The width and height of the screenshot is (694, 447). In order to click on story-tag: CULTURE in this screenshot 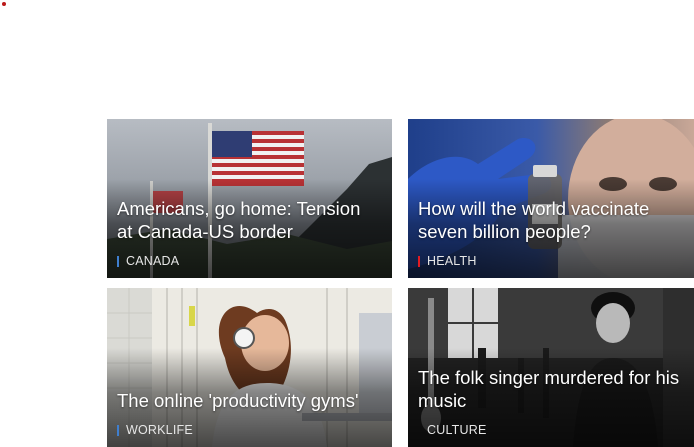, I will do `click(452, 430)`.